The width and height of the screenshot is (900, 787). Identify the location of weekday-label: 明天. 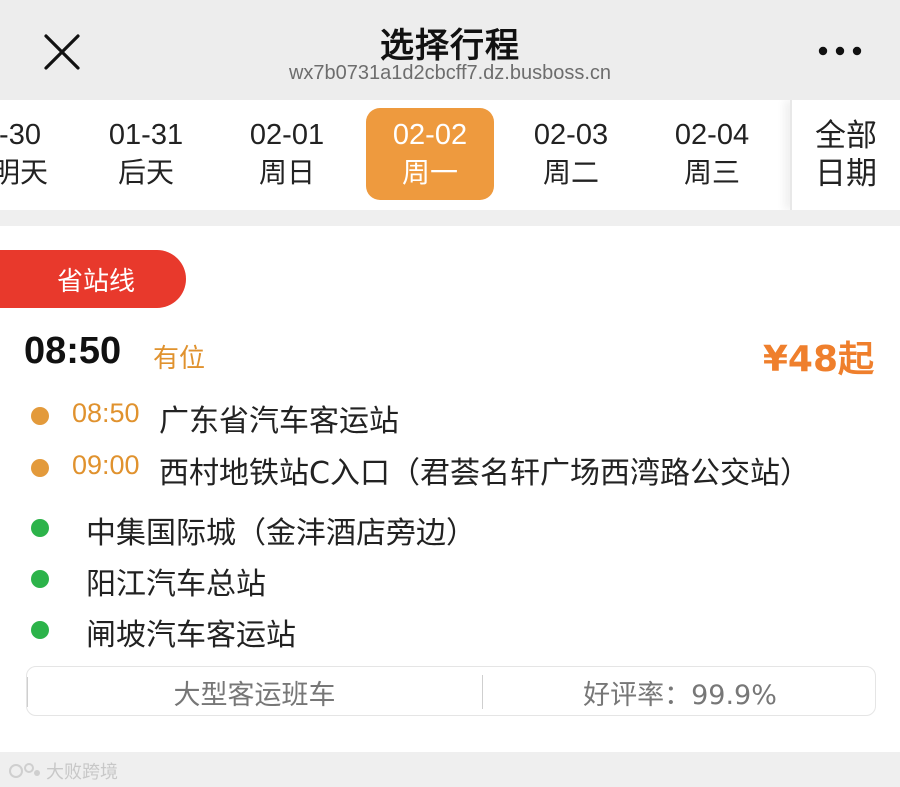
(24, 172).